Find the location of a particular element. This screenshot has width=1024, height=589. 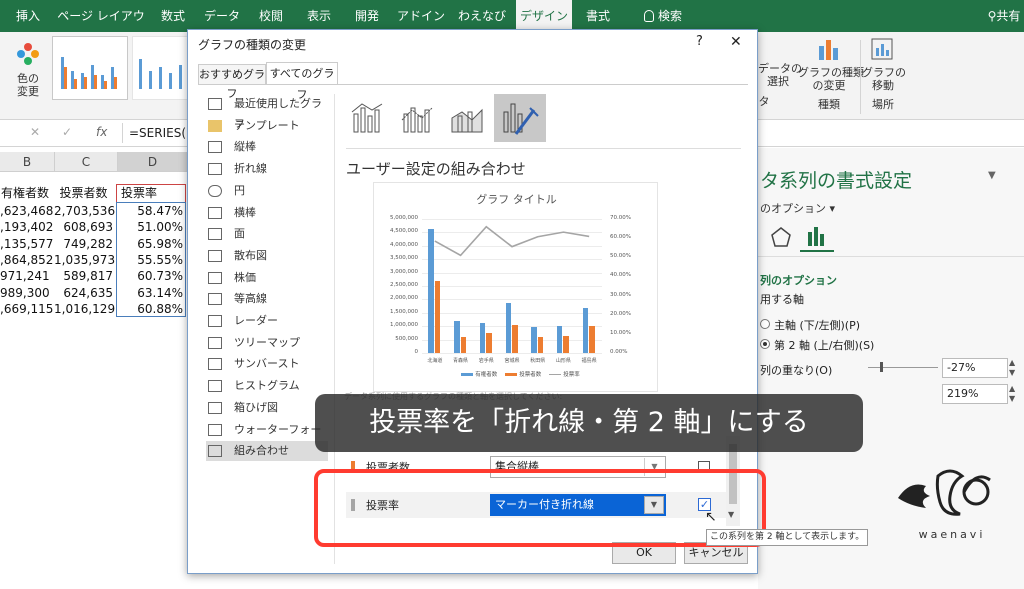

share-button: ⚲共有 is located at coordinates (1004, 16).